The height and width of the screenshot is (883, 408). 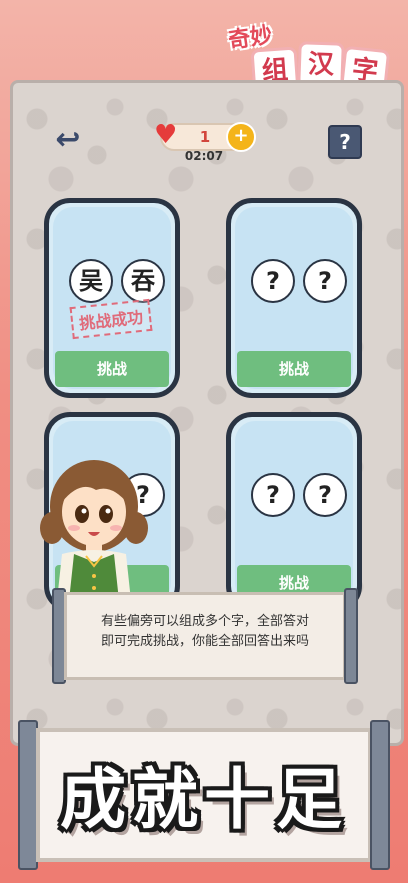 What do you see at coordinates (351, 636) in the screenshot?
I see `scroll-roller-right` at bounding box center [351, 636].